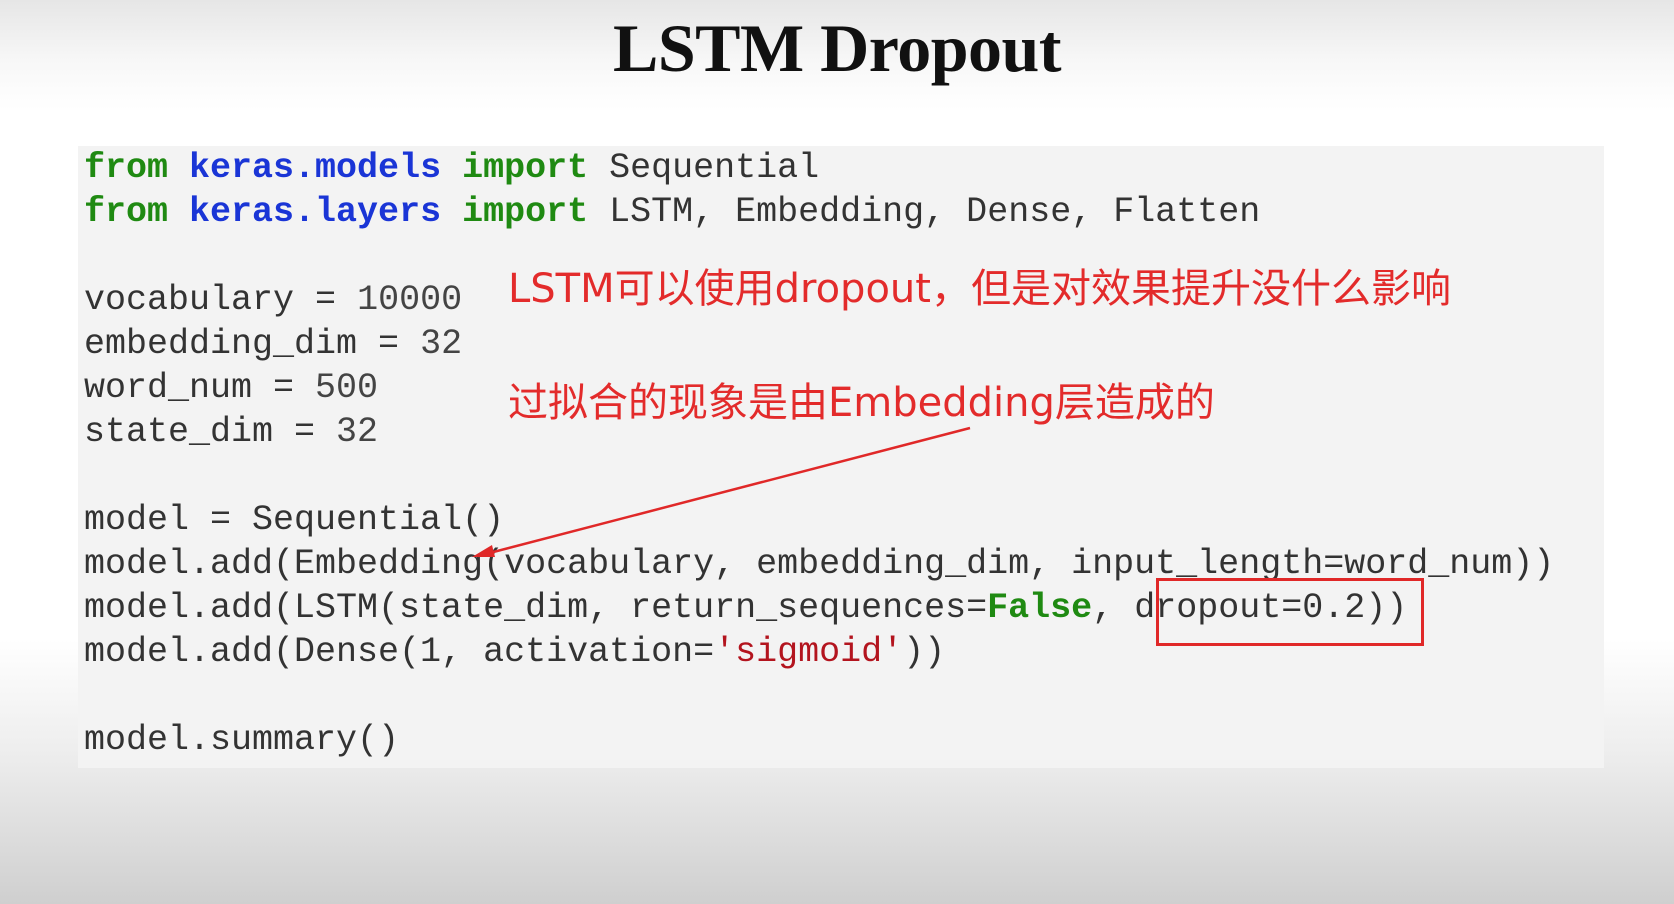  What do you see at coordinates (221, 344) in the screenshot?
I see `variable-name: embedding_dim` at bounding box center [221, 344].